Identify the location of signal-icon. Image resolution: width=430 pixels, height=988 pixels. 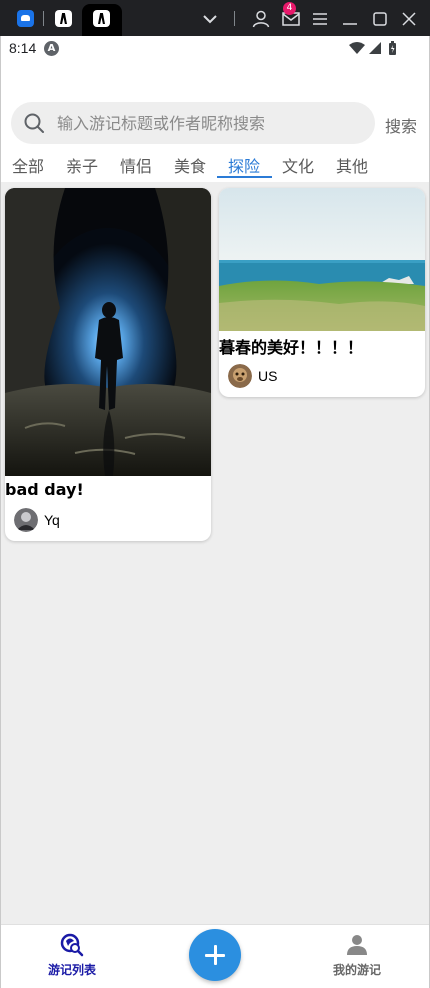
(375, 48).